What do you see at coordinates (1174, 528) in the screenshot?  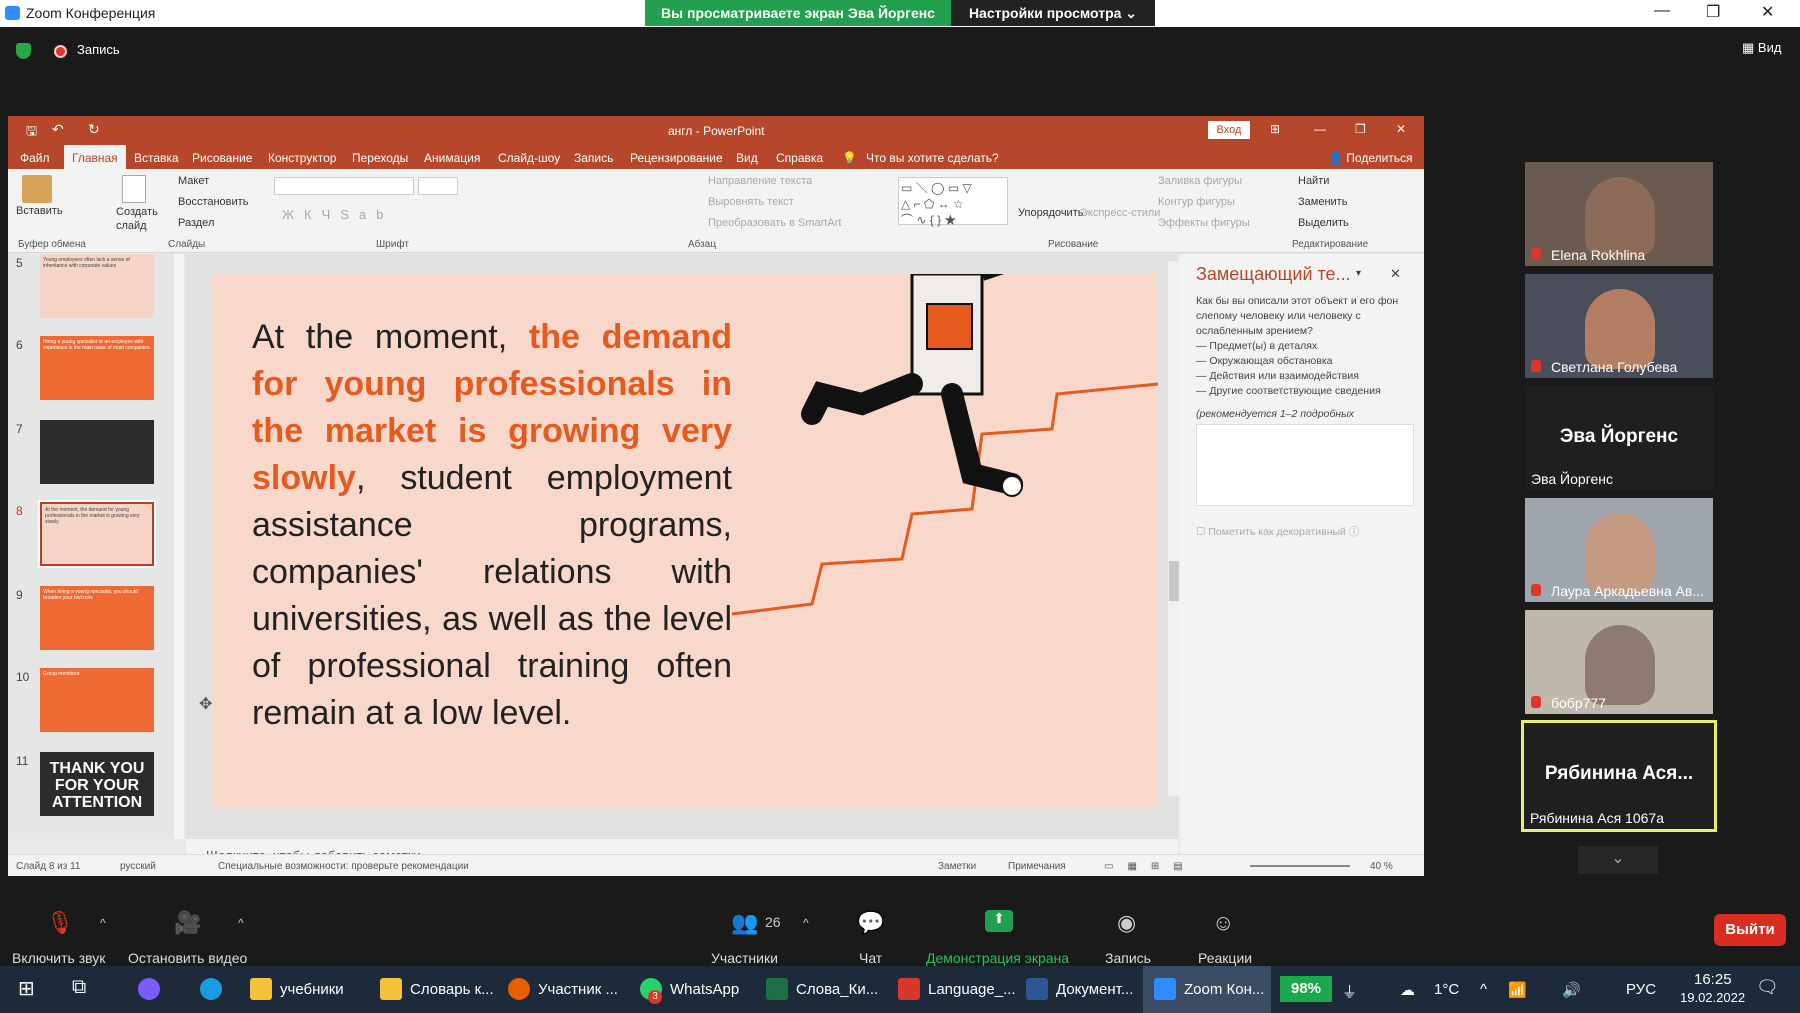 I see `slide-scrollbar` at bounding box center [1174, 528].